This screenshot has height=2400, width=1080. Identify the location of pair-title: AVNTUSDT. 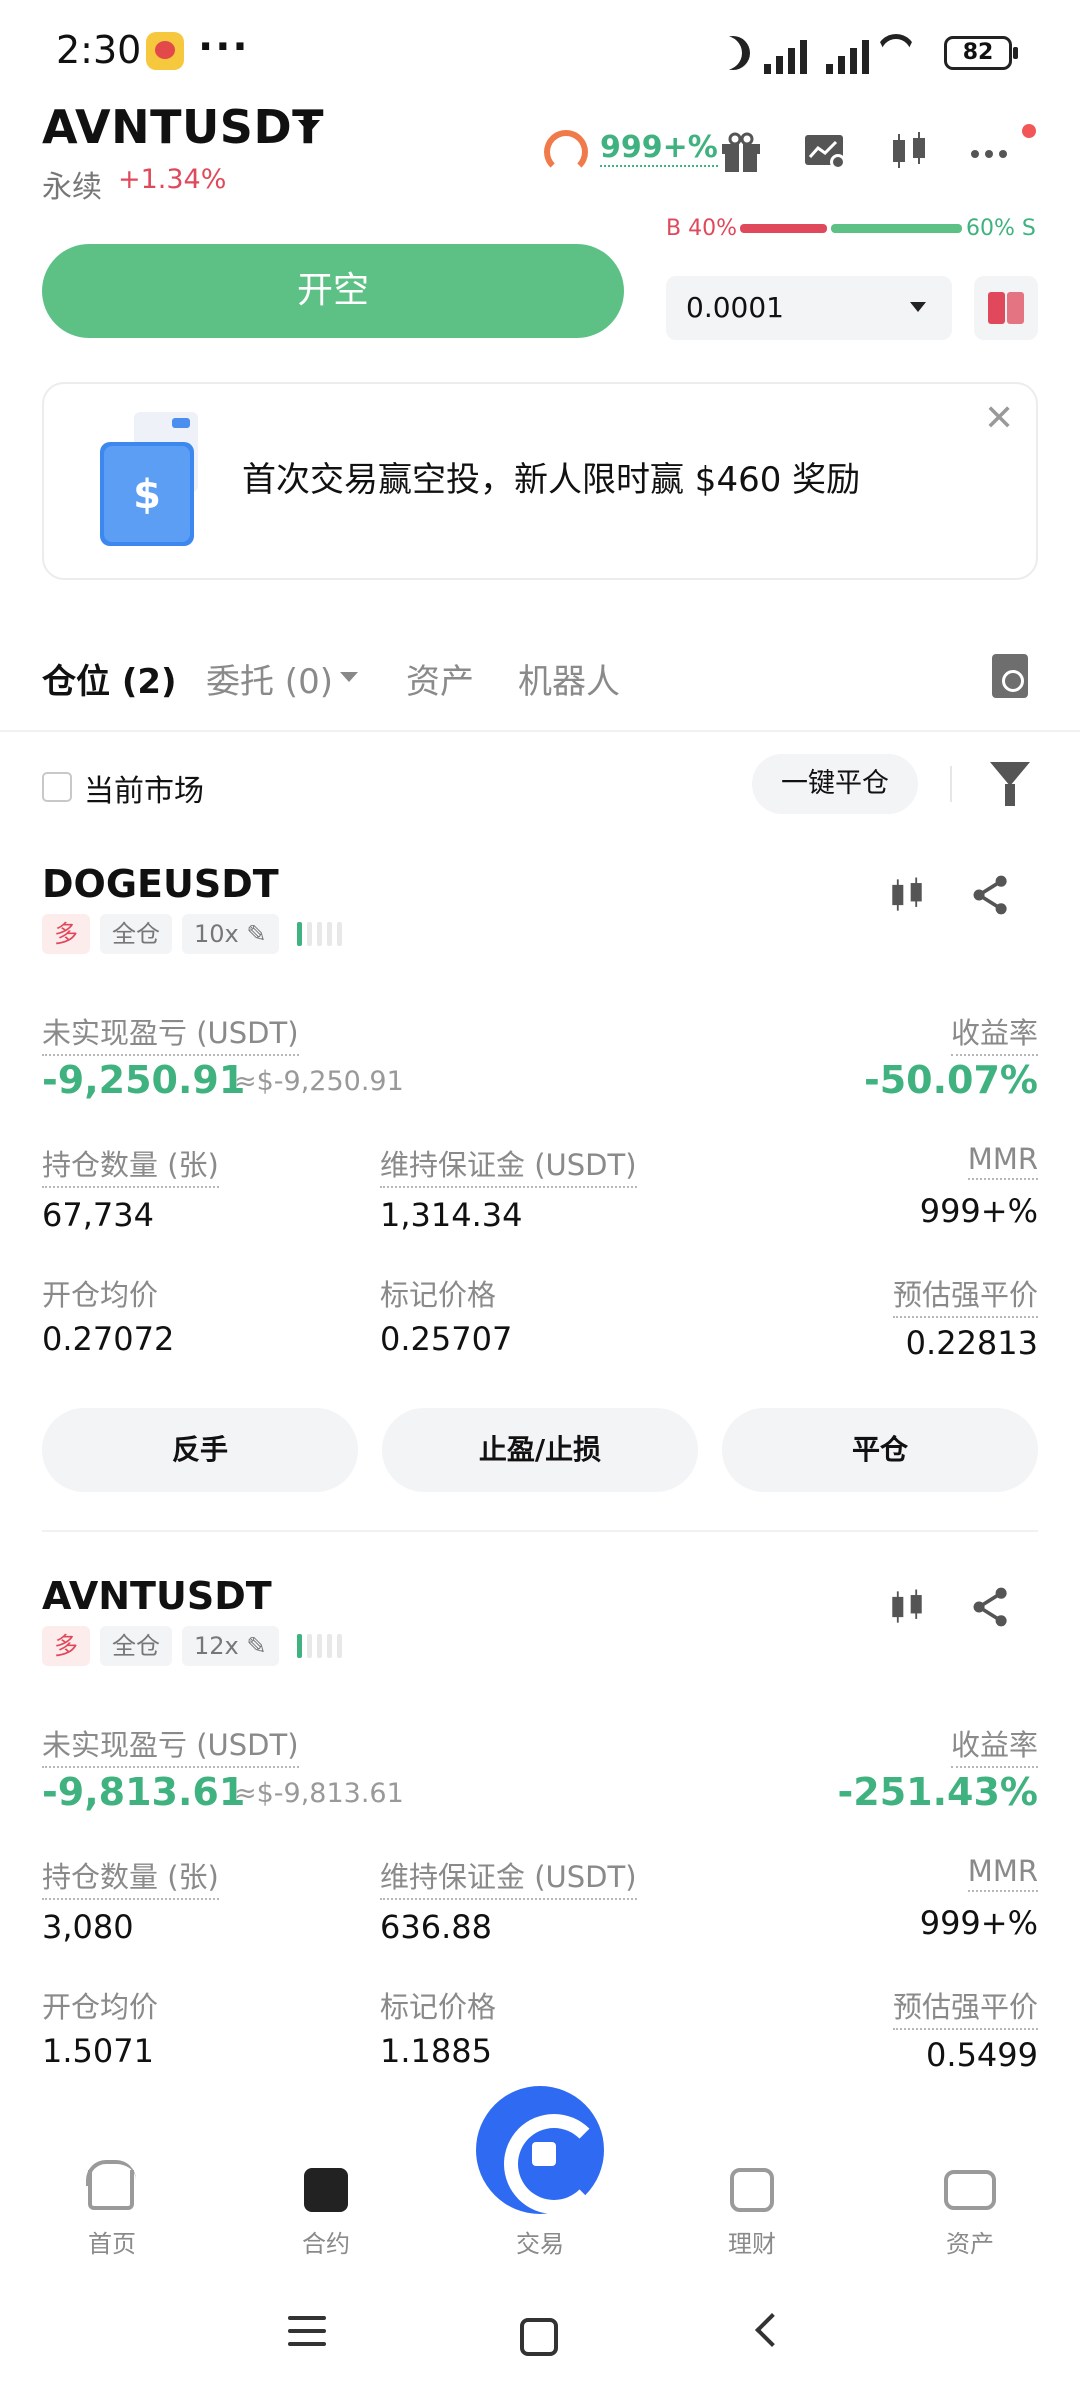
(183, 127).